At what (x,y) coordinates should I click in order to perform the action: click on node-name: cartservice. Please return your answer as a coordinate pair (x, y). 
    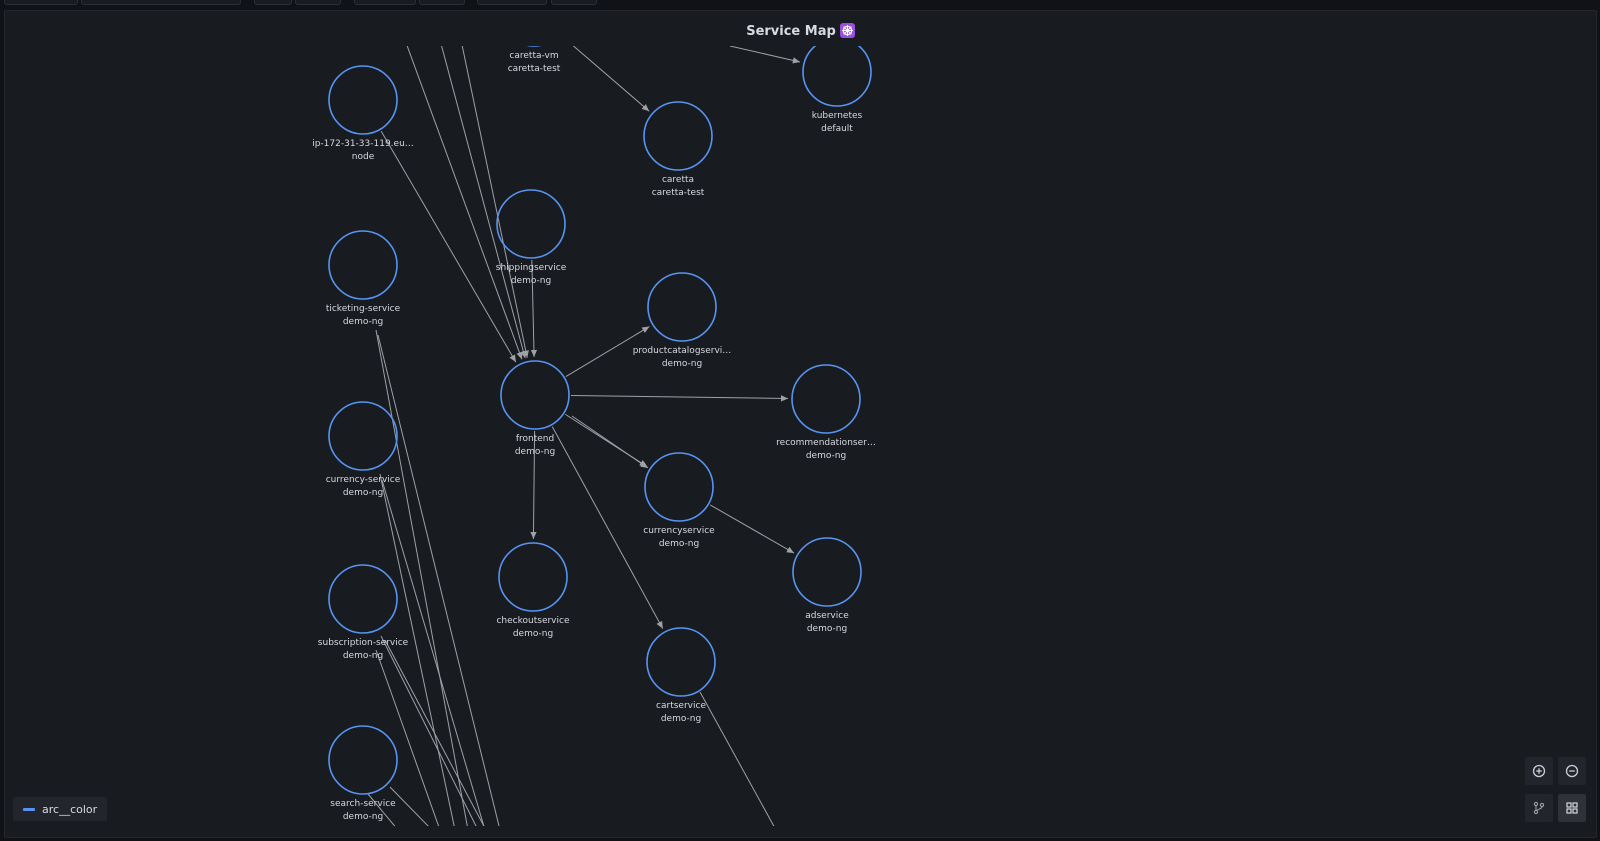
    Looking at the image, I should click on (681, 706).